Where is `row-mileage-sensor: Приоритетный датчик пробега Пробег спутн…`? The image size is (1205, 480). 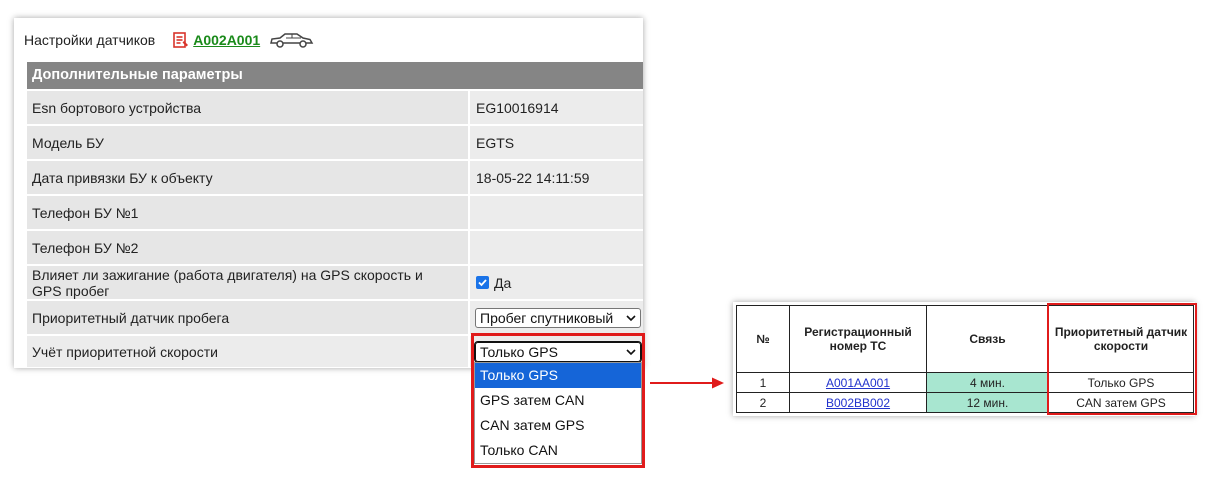 row-mileage-sensor: Приоритетный датчик пробега Пробег спутн… is located at coordinates (335, 317).